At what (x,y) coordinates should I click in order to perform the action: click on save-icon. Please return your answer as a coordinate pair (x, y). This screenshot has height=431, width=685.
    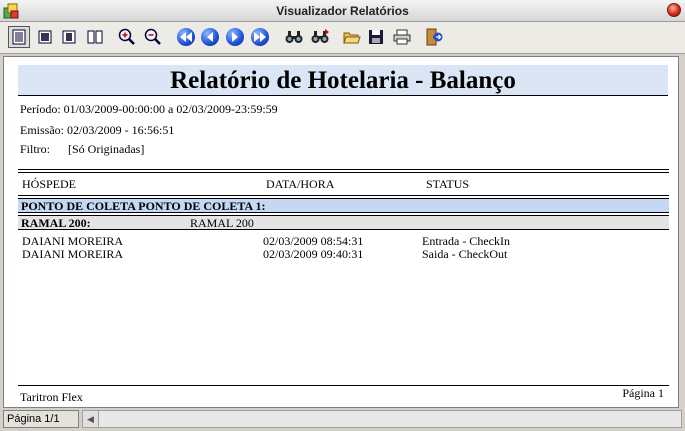
    Looking at the image, I should click on (376, 37).